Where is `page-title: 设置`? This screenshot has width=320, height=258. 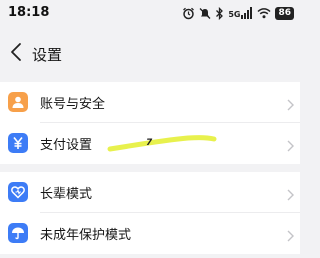
page-title: 设置 is located at coordinates (47, 55).